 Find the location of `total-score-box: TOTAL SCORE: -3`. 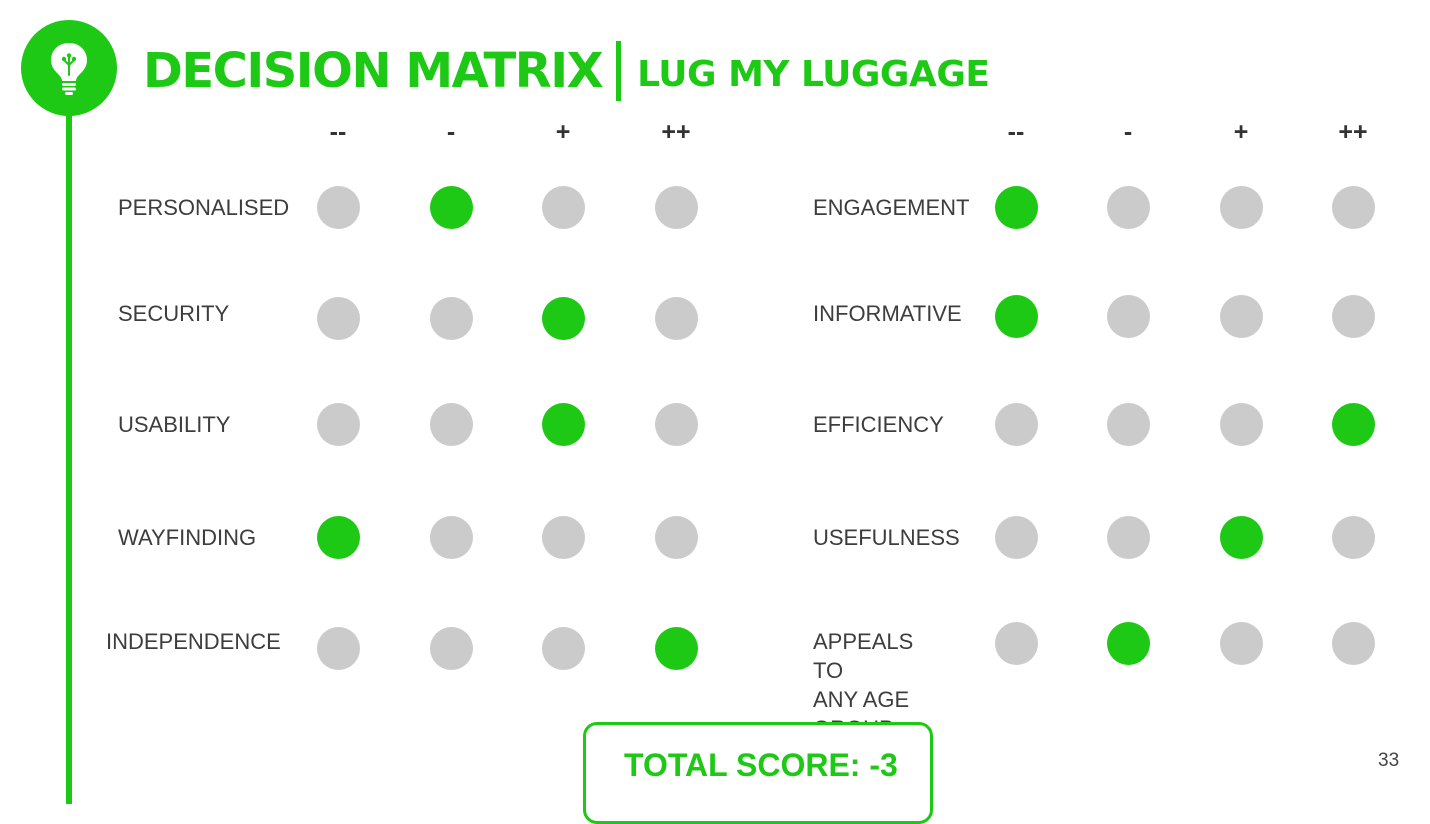

total-score-box: TOTAL SCORE: -3 is located at coordinates (758, 773).